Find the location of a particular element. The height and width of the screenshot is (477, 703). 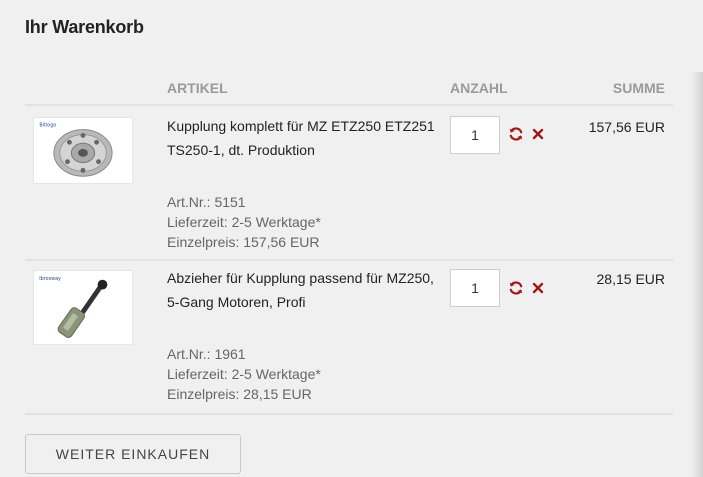

product-image-clutch: Bitlogo is located at coordinates (83, 150).